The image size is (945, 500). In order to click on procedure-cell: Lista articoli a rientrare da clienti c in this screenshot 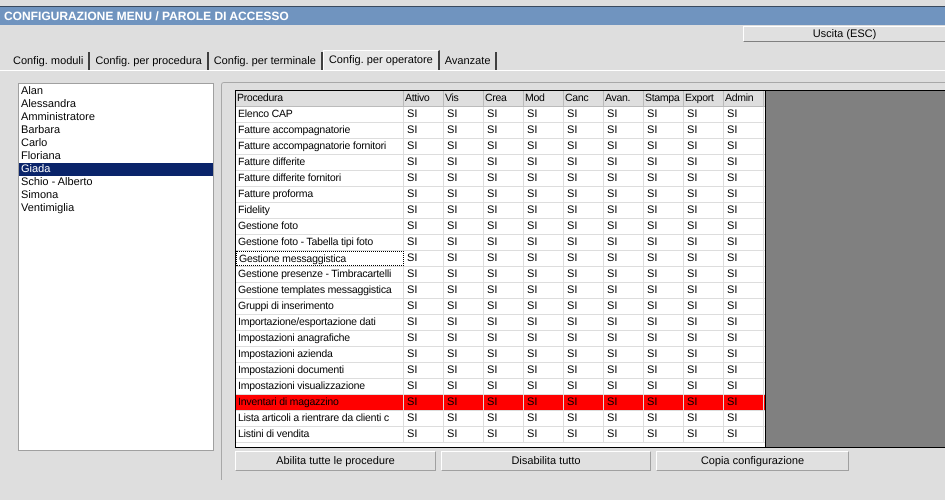, I will do `click(320, 418)`.